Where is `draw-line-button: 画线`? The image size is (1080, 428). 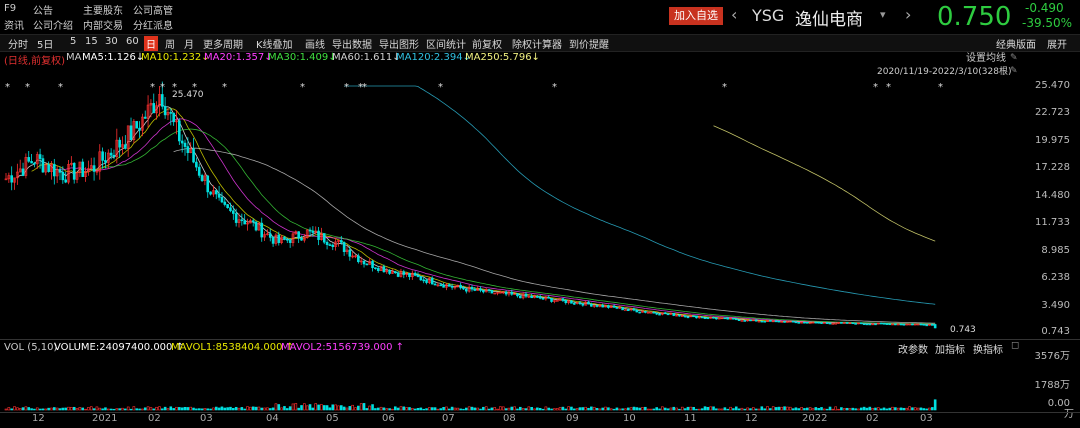
draw-line-button: 画线 is located at coordinates (315, 43).